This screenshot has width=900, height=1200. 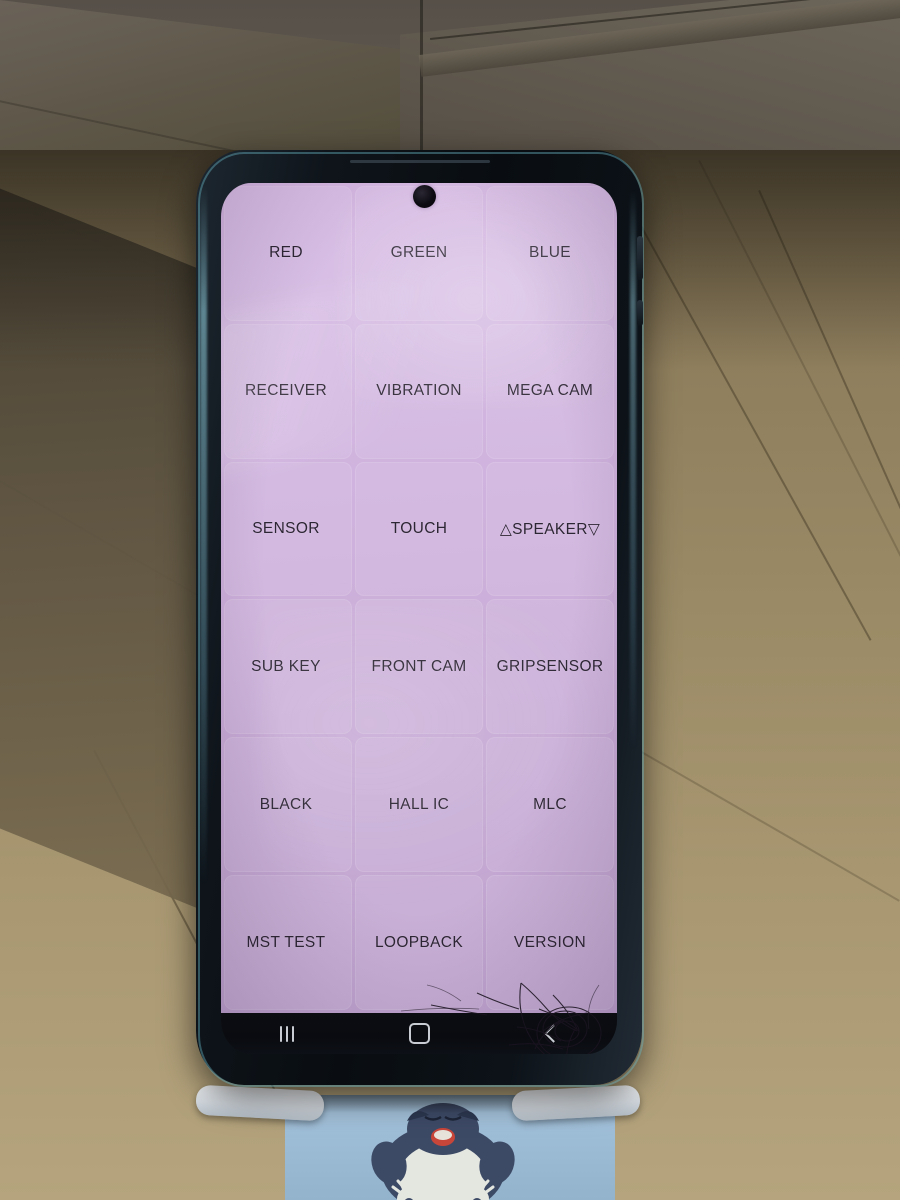 I want to click on test-button-label: SENSOR, so click(x=286, y=529).